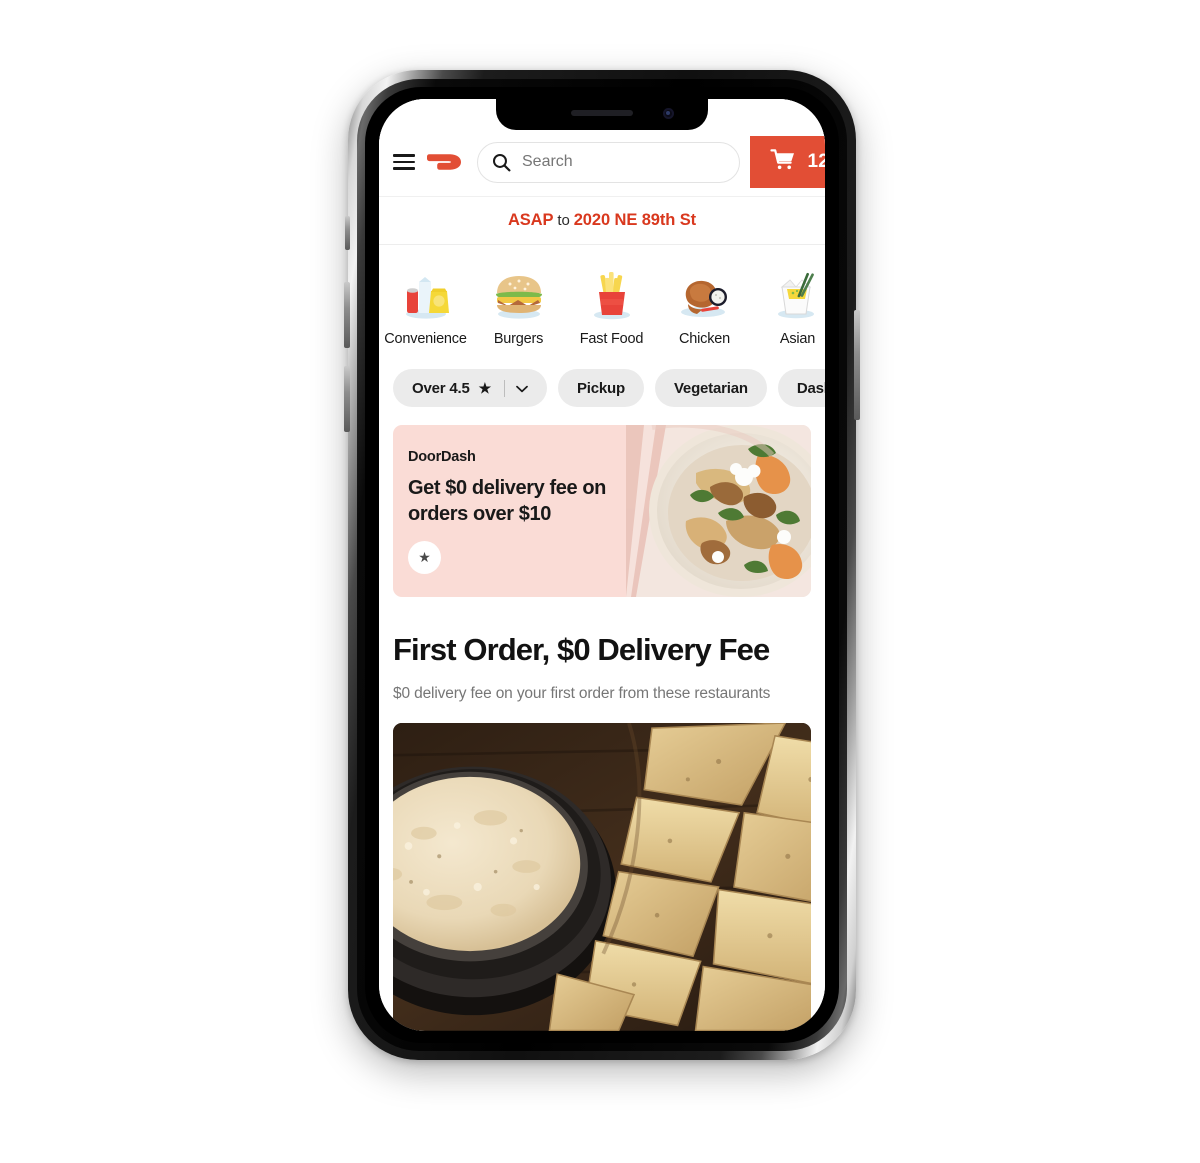 Image resolution: width=1200 pixels, height=1163 pixels. I want to click on filter-chip-row: Over 4.5 ★ Pickup Vegetarian Das, so click(602, 389).